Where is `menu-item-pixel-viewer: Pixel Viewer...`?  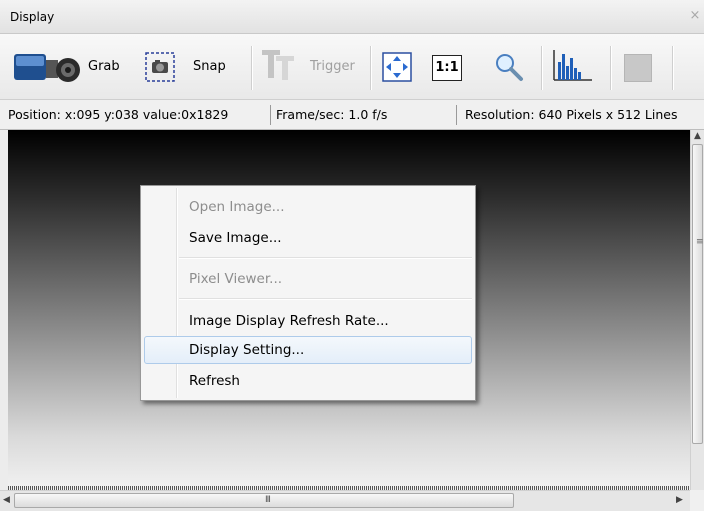
menu-item-pixel-viewer: Pixel Viewer... is located at coordinates (308, 279).